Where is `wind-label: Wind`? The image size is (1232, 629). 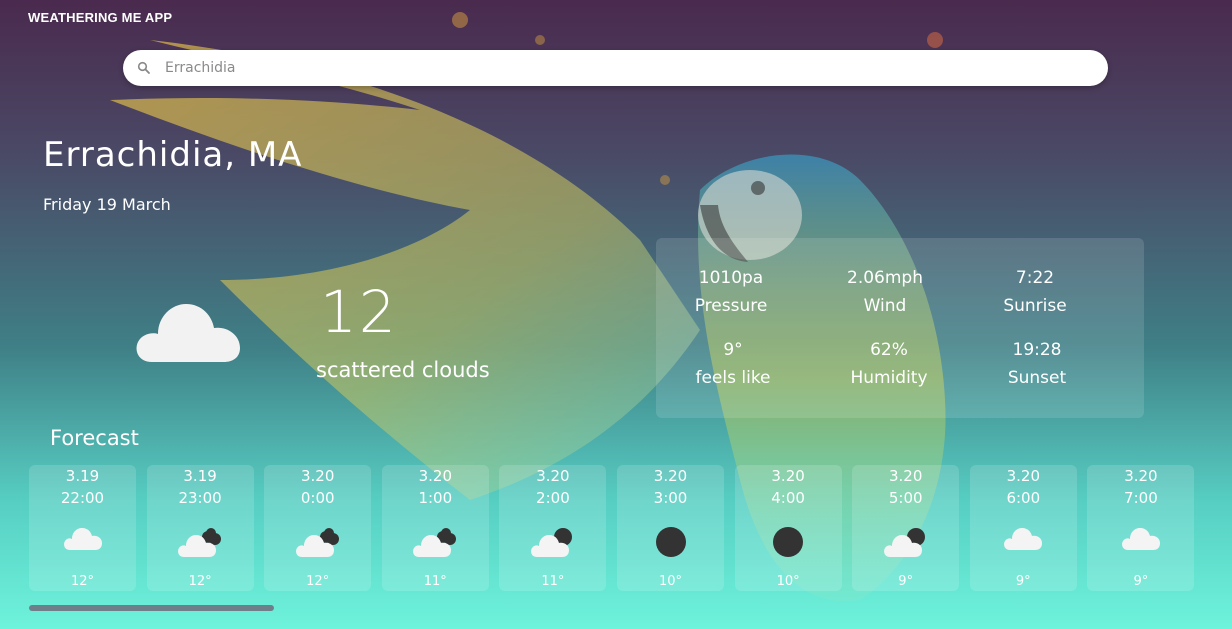
wind-label: Wind is located at coordinates (885, 306).